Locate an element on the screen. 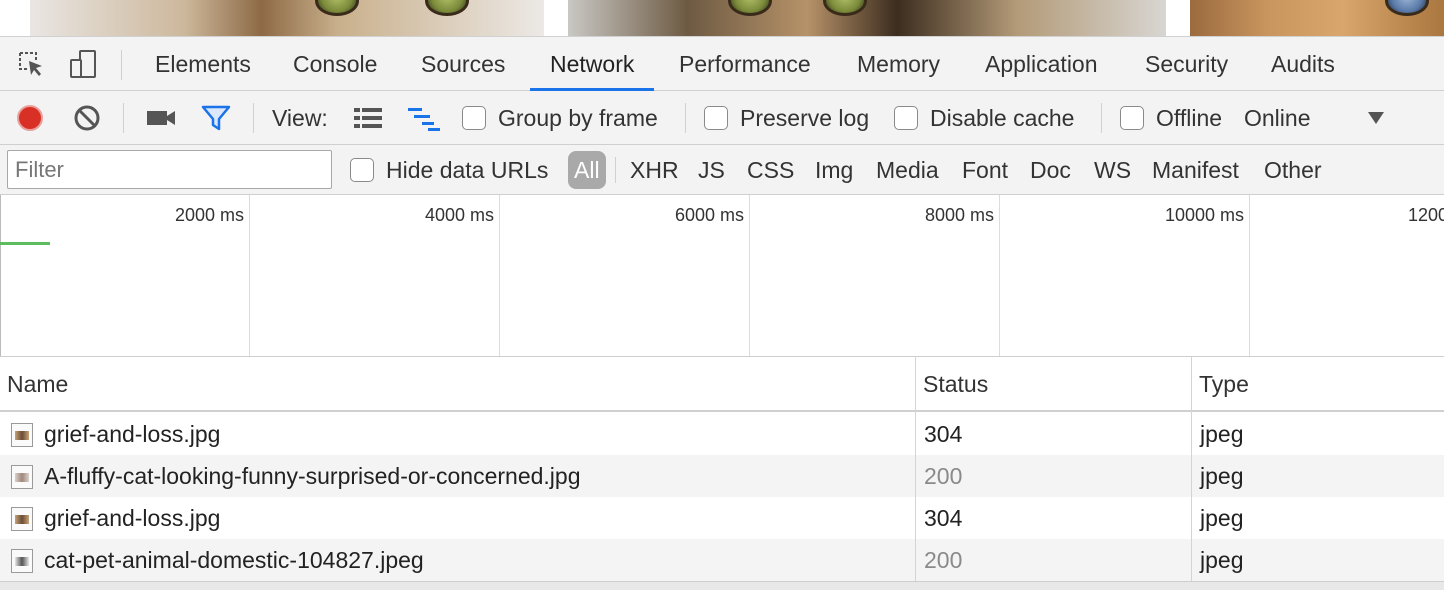 The width and height of the screenshot is (1444, 590). filter-type-manifest: Manifest is located at coordinates (1195, 170).